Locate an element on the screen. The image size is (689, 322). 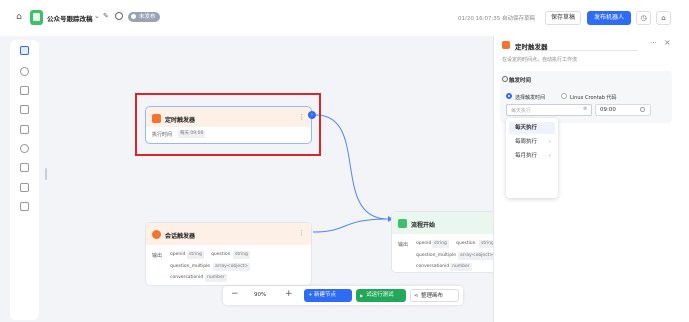
dropdown-option-weekly: 每周执行 › is located at coordinates (532, 142).